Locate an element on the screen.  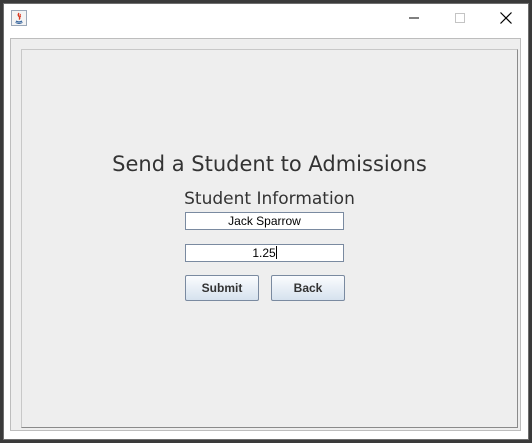
minimize-icon is located at coordinates (414, 18).